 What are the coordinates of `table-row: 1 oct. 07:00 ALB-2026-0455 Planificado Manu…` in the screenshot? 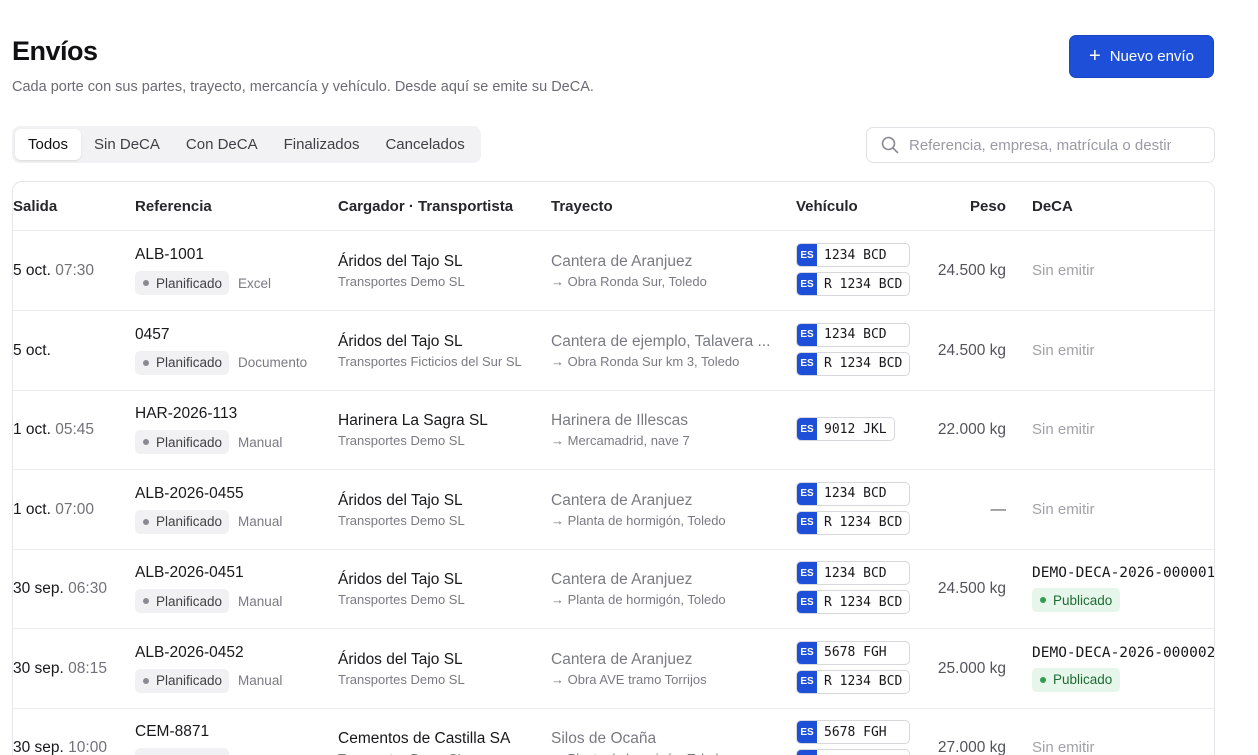 It's located at (613, 510).